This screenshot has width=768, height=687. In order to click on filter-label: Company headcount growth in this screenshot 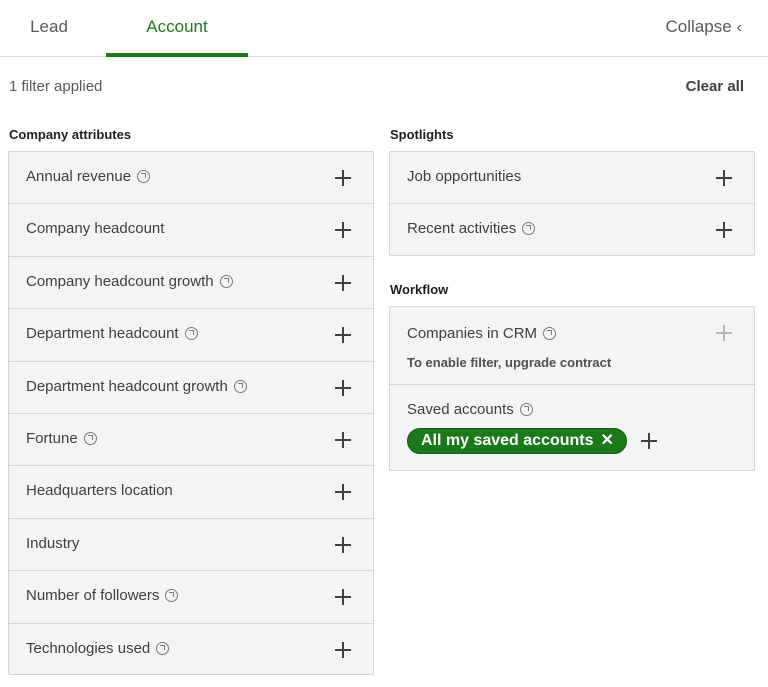, I will do `click(129, 281)`.